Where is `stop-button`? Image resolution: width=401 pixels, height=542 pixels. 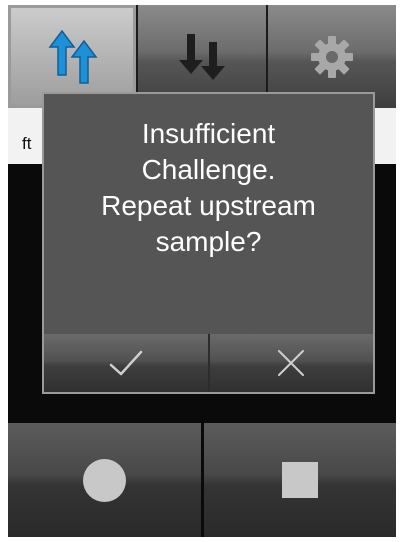
stop-button is located at coordinates (299, 480).